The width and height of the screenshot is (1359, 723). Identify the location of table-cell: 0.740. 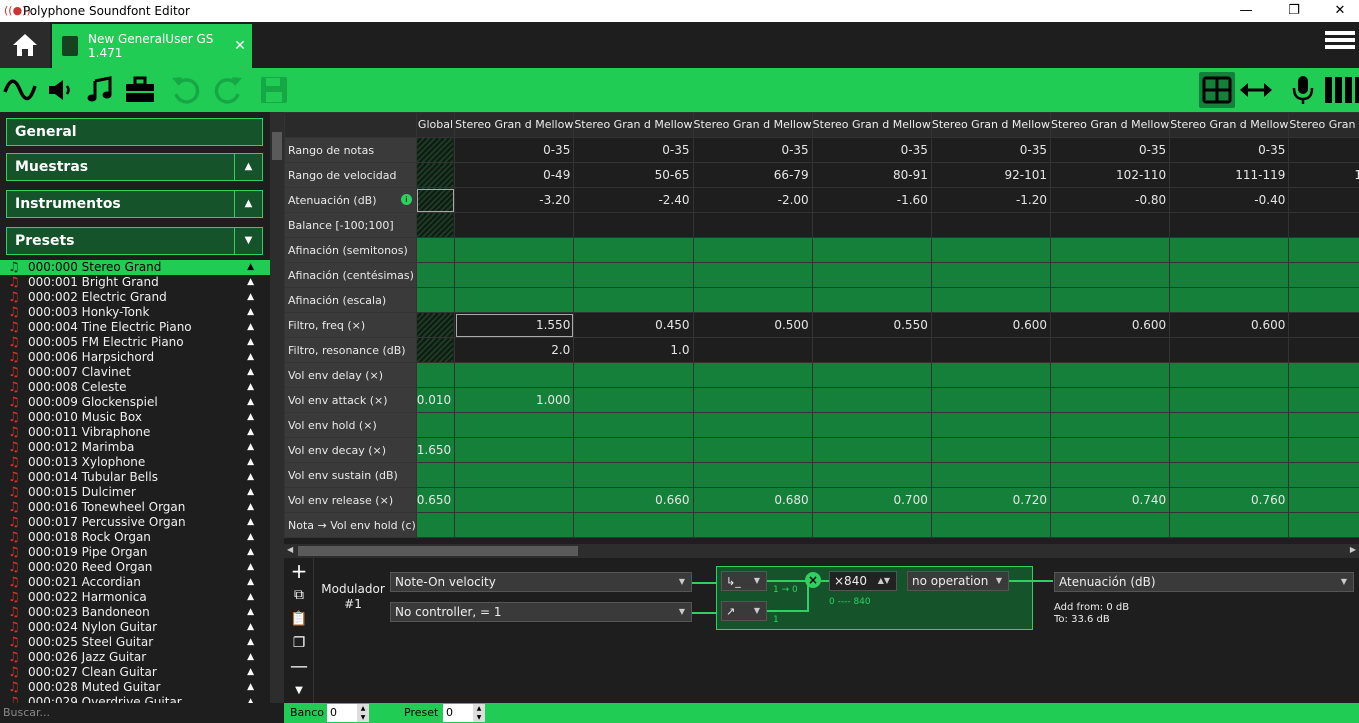
(1110, 500).